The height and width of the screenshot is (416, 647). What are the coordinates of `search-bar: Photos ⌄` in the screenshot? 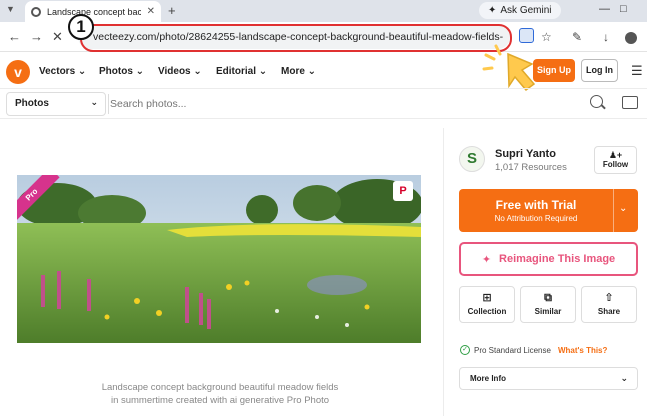 It's located at (323, 104).